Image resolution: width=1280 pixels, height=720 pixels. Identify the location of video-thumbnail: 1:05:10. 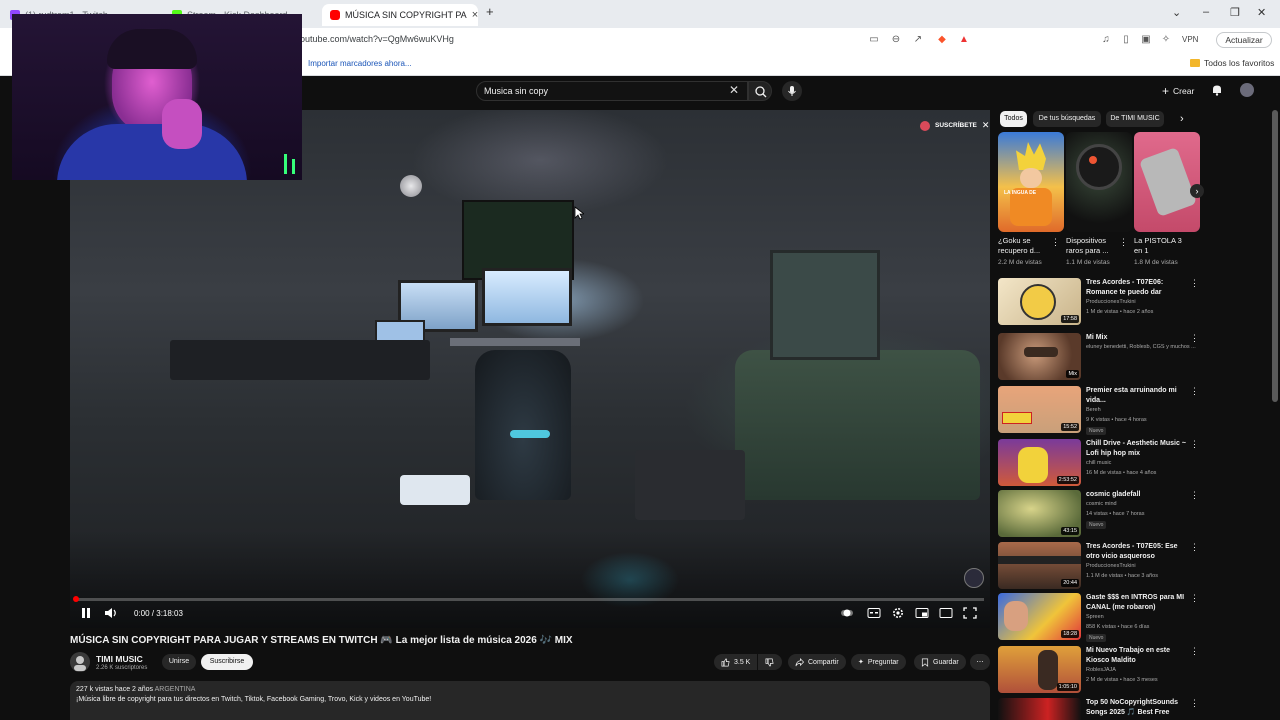
(1039, 669).